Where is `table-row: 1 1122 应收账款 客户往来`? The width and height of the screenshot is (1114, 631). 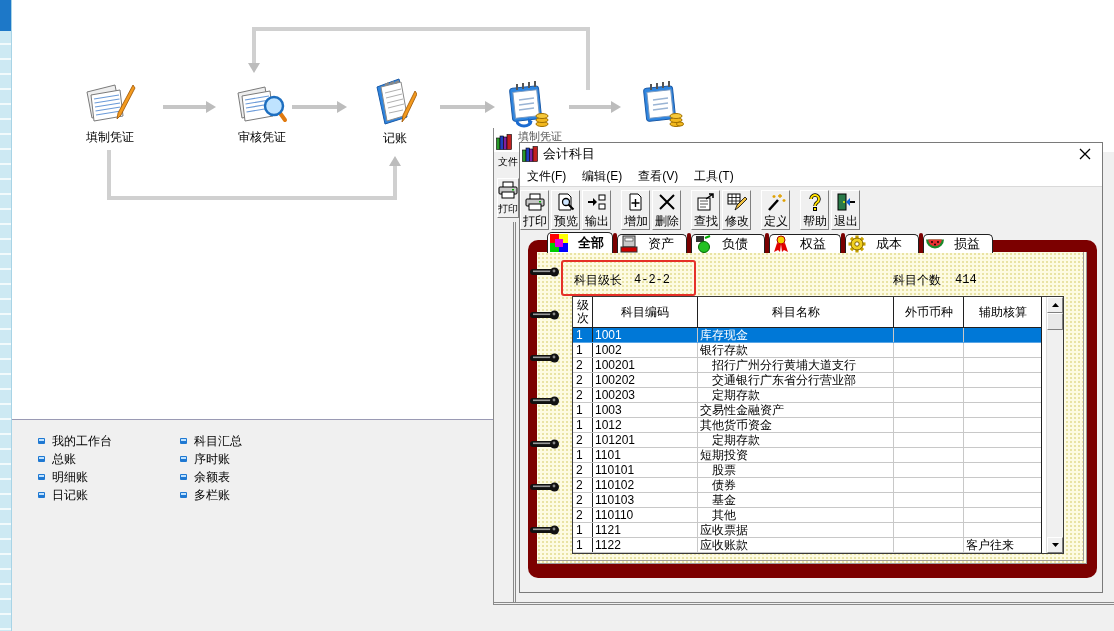
table-row: 1 1122 应收账款 客户往来 is located at coordinates (807, 545).